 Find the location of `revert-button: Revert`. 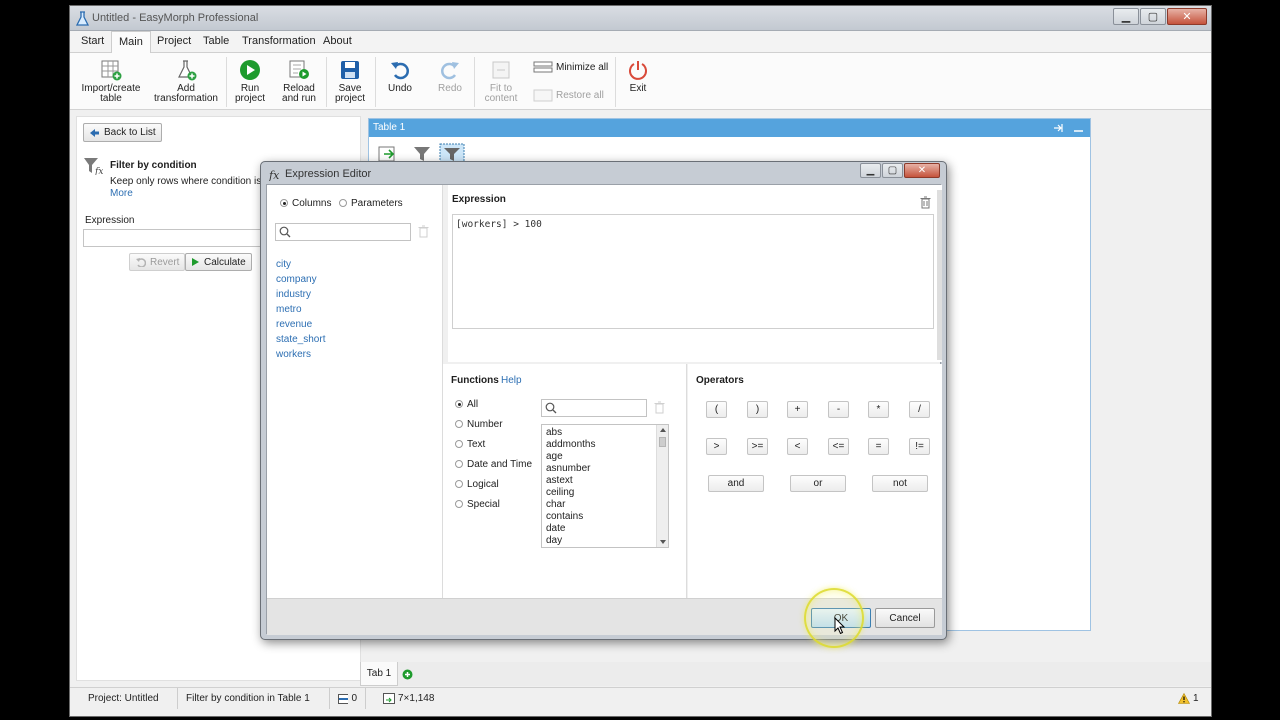

revert-button: Revert is located at coordinates (157, 262).